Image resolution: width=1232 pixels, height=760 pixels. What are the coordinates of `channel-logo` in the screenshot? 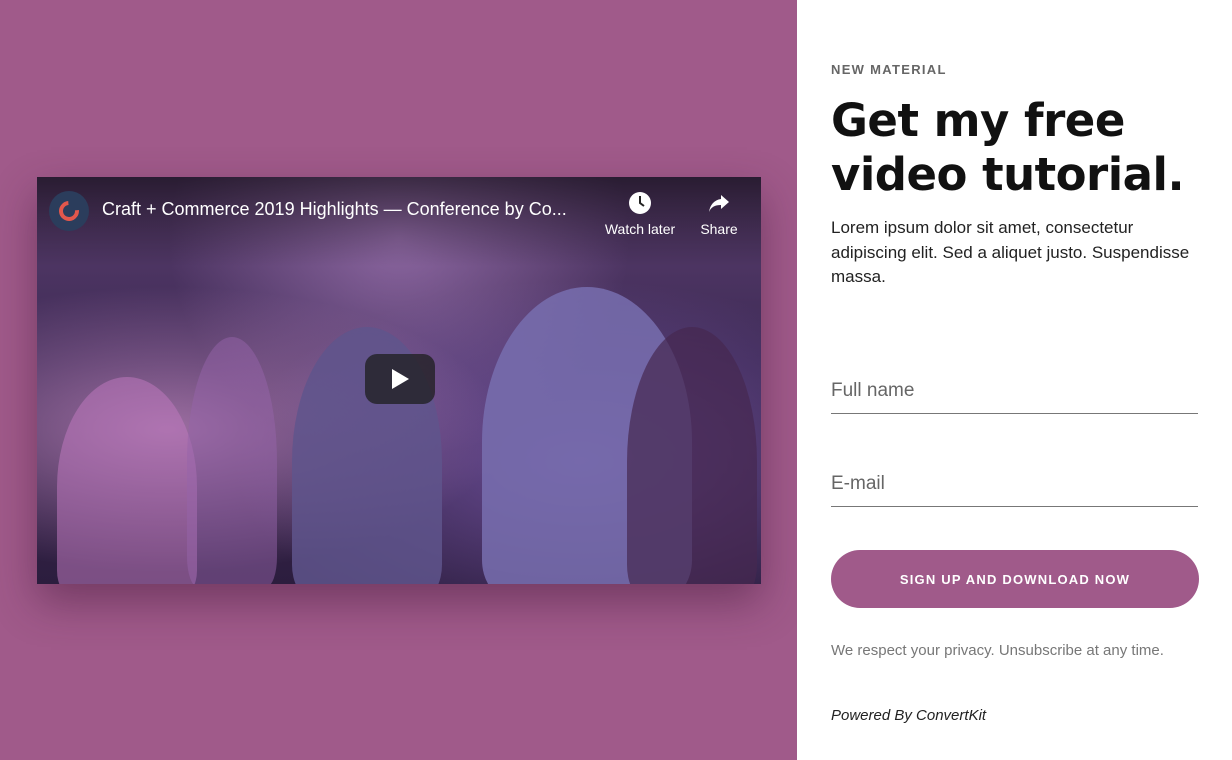 It's located at (69, 211).